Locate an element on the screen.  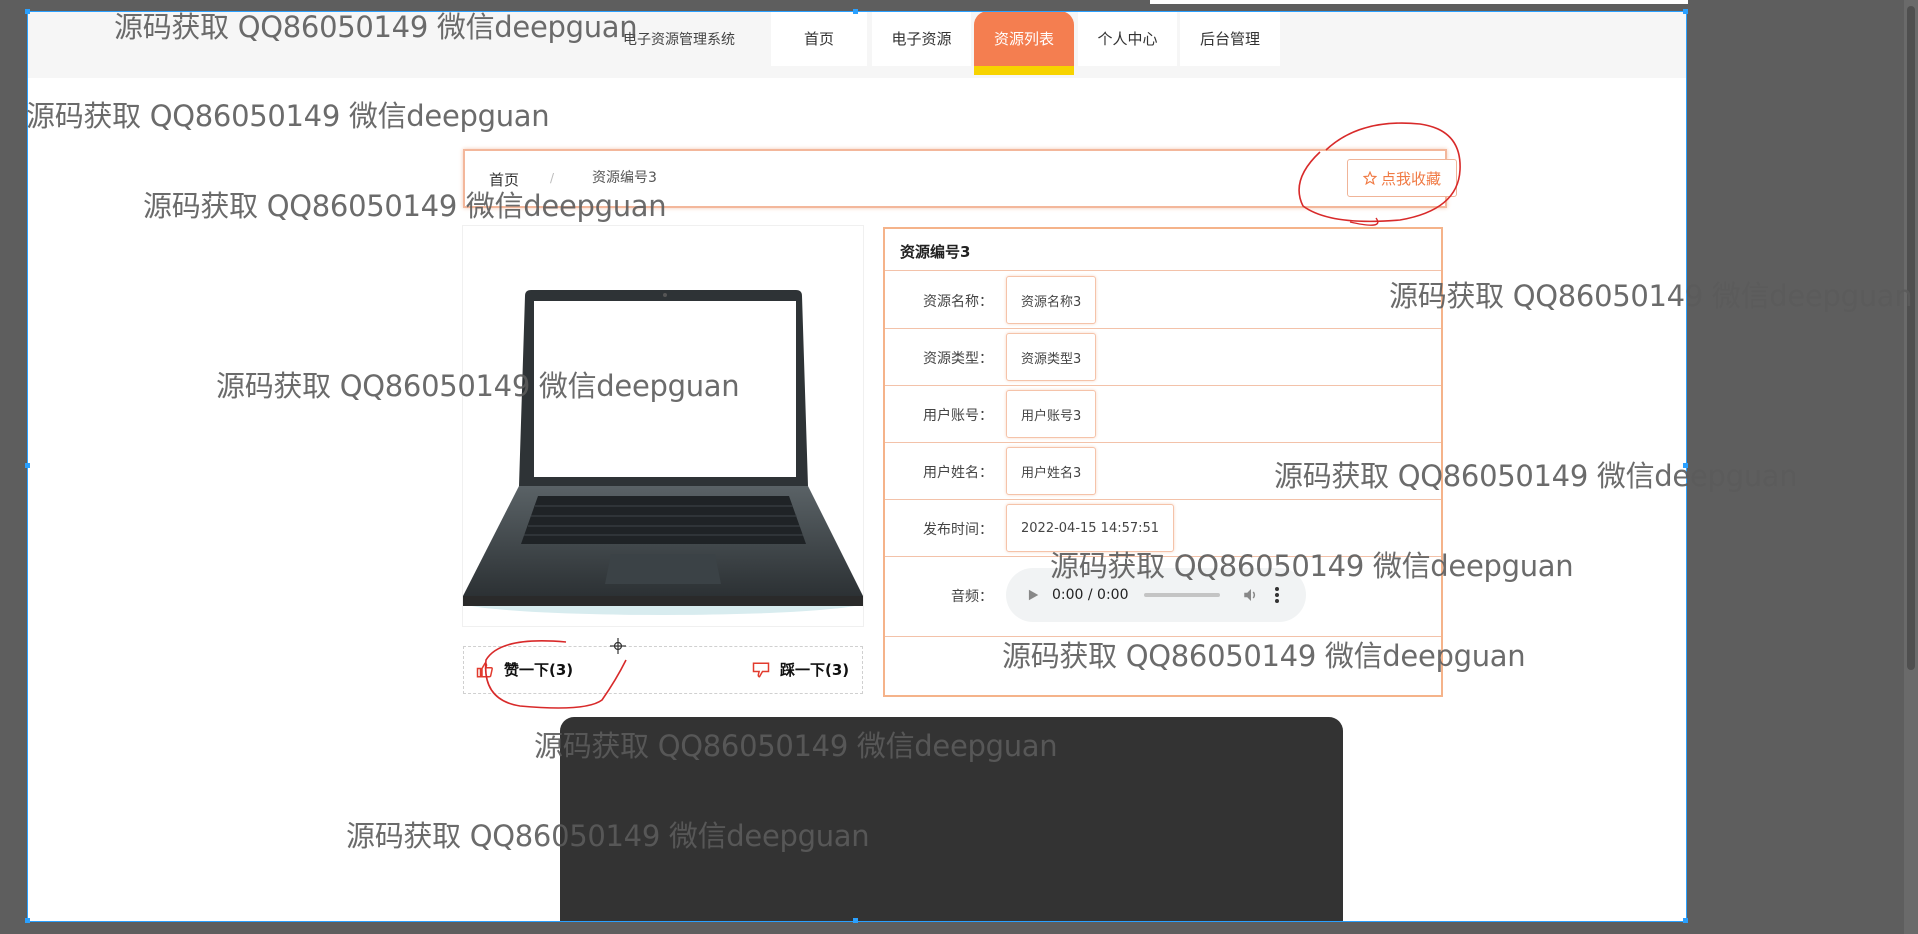
detail-row-name: 资源名称： 资源名称3 is located at coordinates (1163, 300).